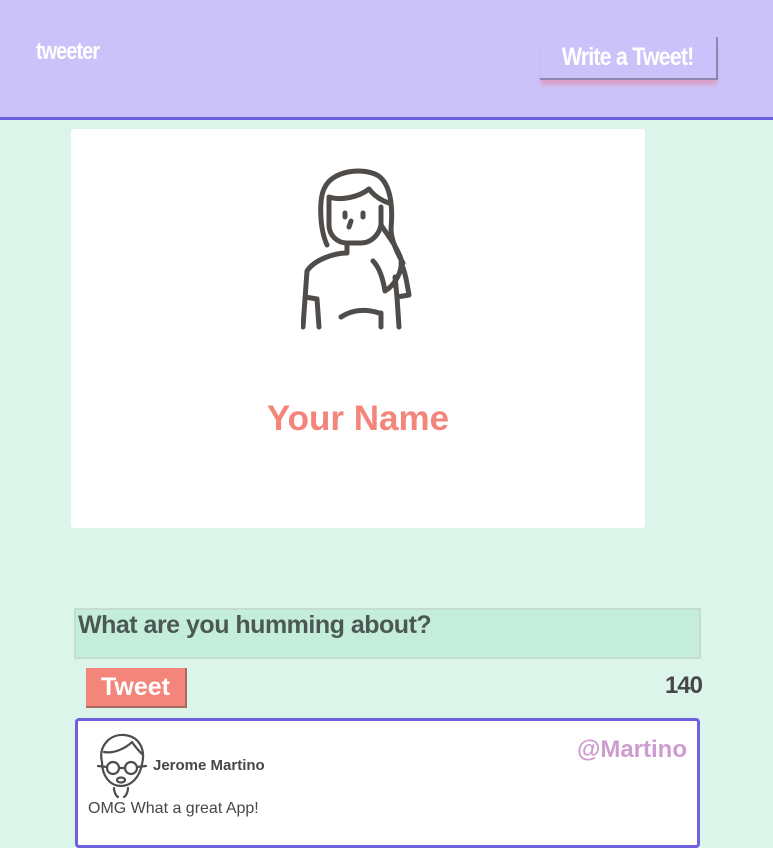 The width and height of the screenshot is (773, 848). Describe the element at coordinates (386, 60) in the screenshot. I see `app-header: tweeter Write a Tweet!` at that location.